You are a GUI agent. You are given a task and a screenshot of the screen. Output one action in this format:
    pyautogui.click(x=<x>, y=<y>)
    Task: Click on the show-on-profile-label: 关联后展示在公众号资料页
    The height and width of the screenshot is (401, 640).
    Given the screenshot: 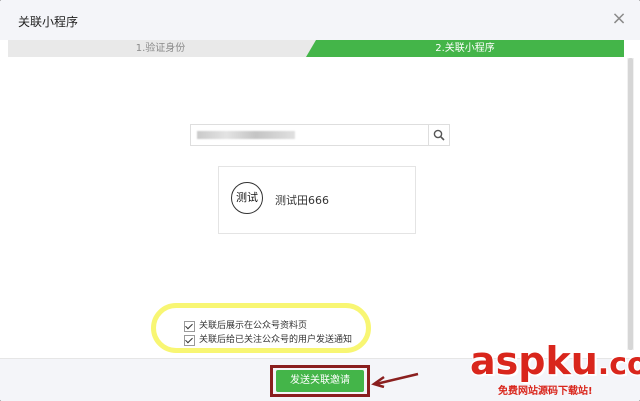 What is the action you would take?
    pyautogui.click(x=253, y=326)
    